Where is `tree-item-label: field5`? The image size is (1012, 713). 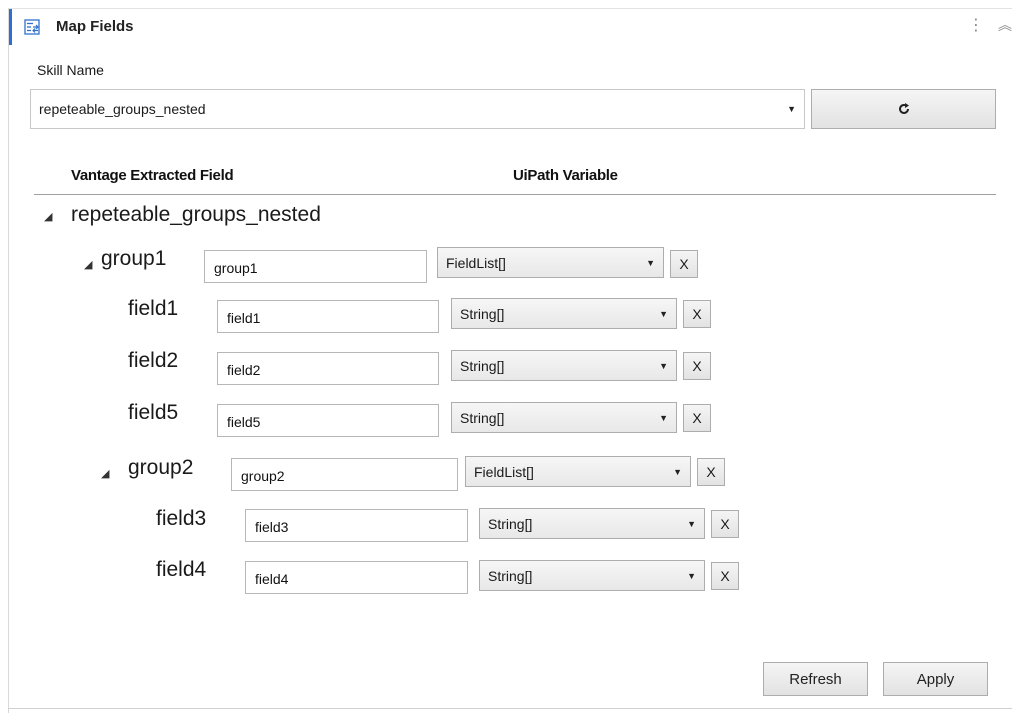
tree-item-label: field5 is located at coordinates (153, 412).